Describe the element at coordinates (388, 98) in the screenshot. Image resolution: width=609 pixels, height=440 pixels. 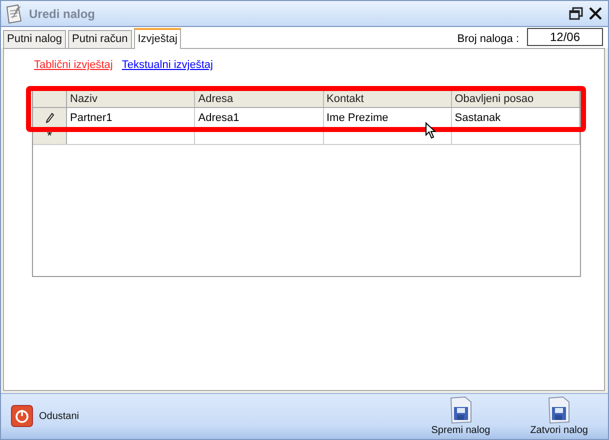
I see `column-header: Kontakt` at that location.